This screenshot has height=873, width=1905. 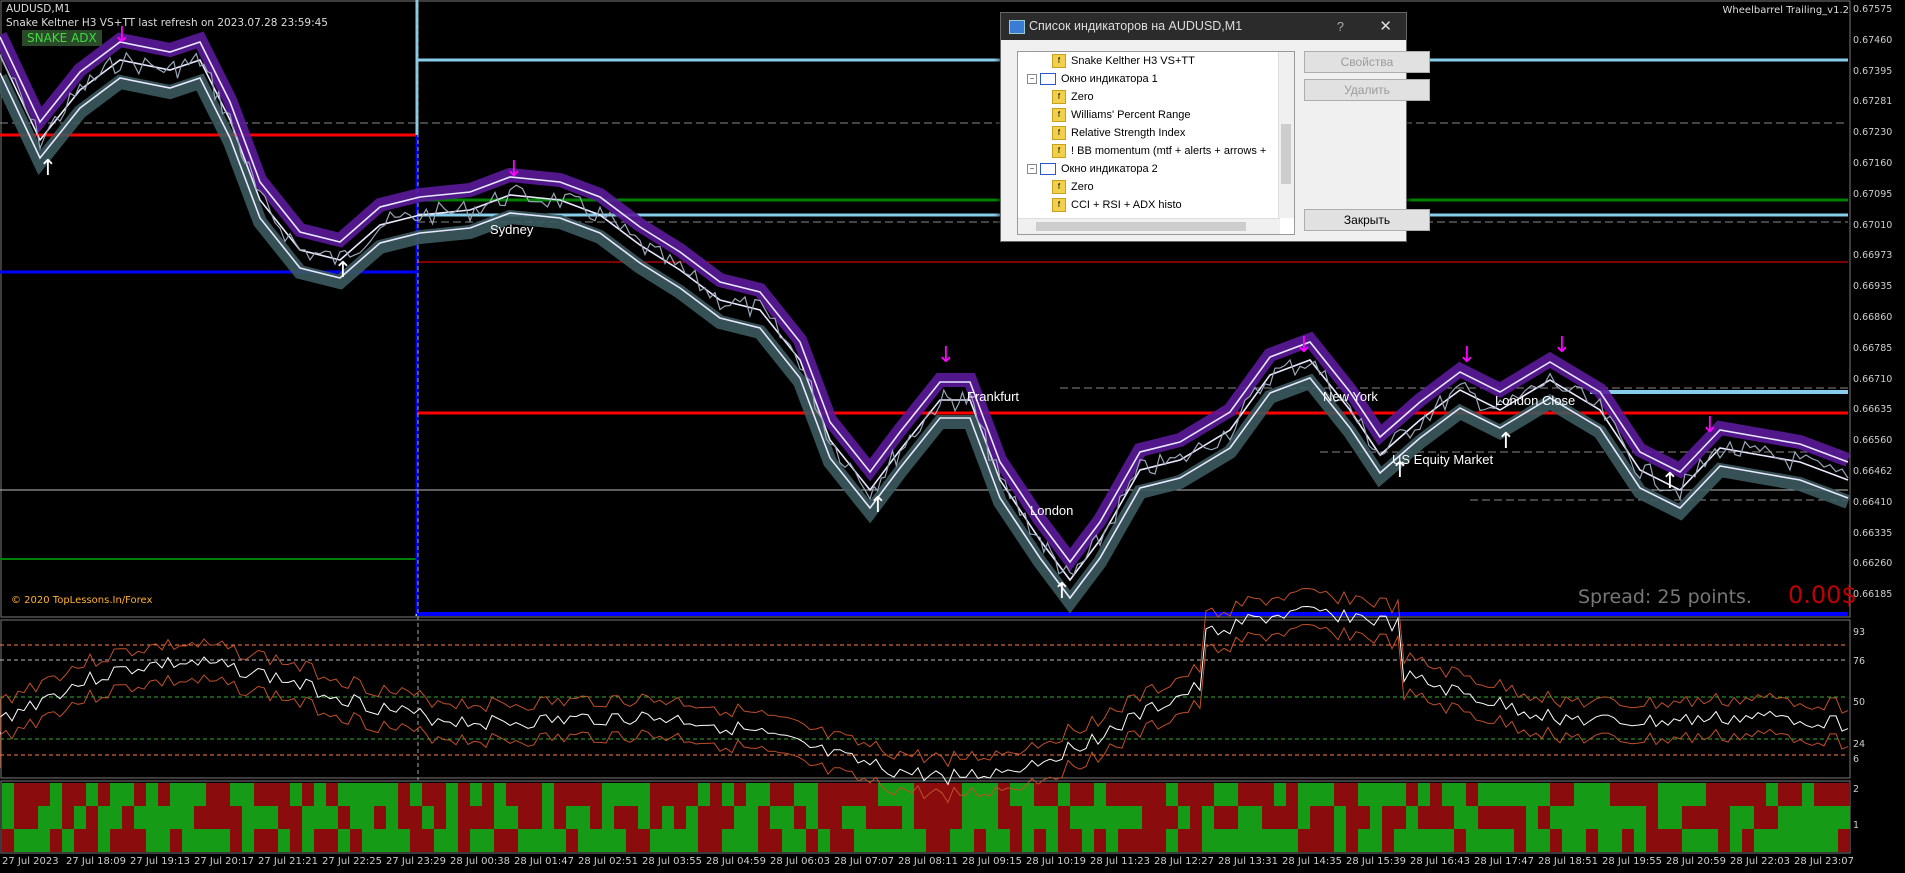 I want to click on tree-item-snake: f Snake Kelther H3 VS+TT, so click(x=1123, y=61).